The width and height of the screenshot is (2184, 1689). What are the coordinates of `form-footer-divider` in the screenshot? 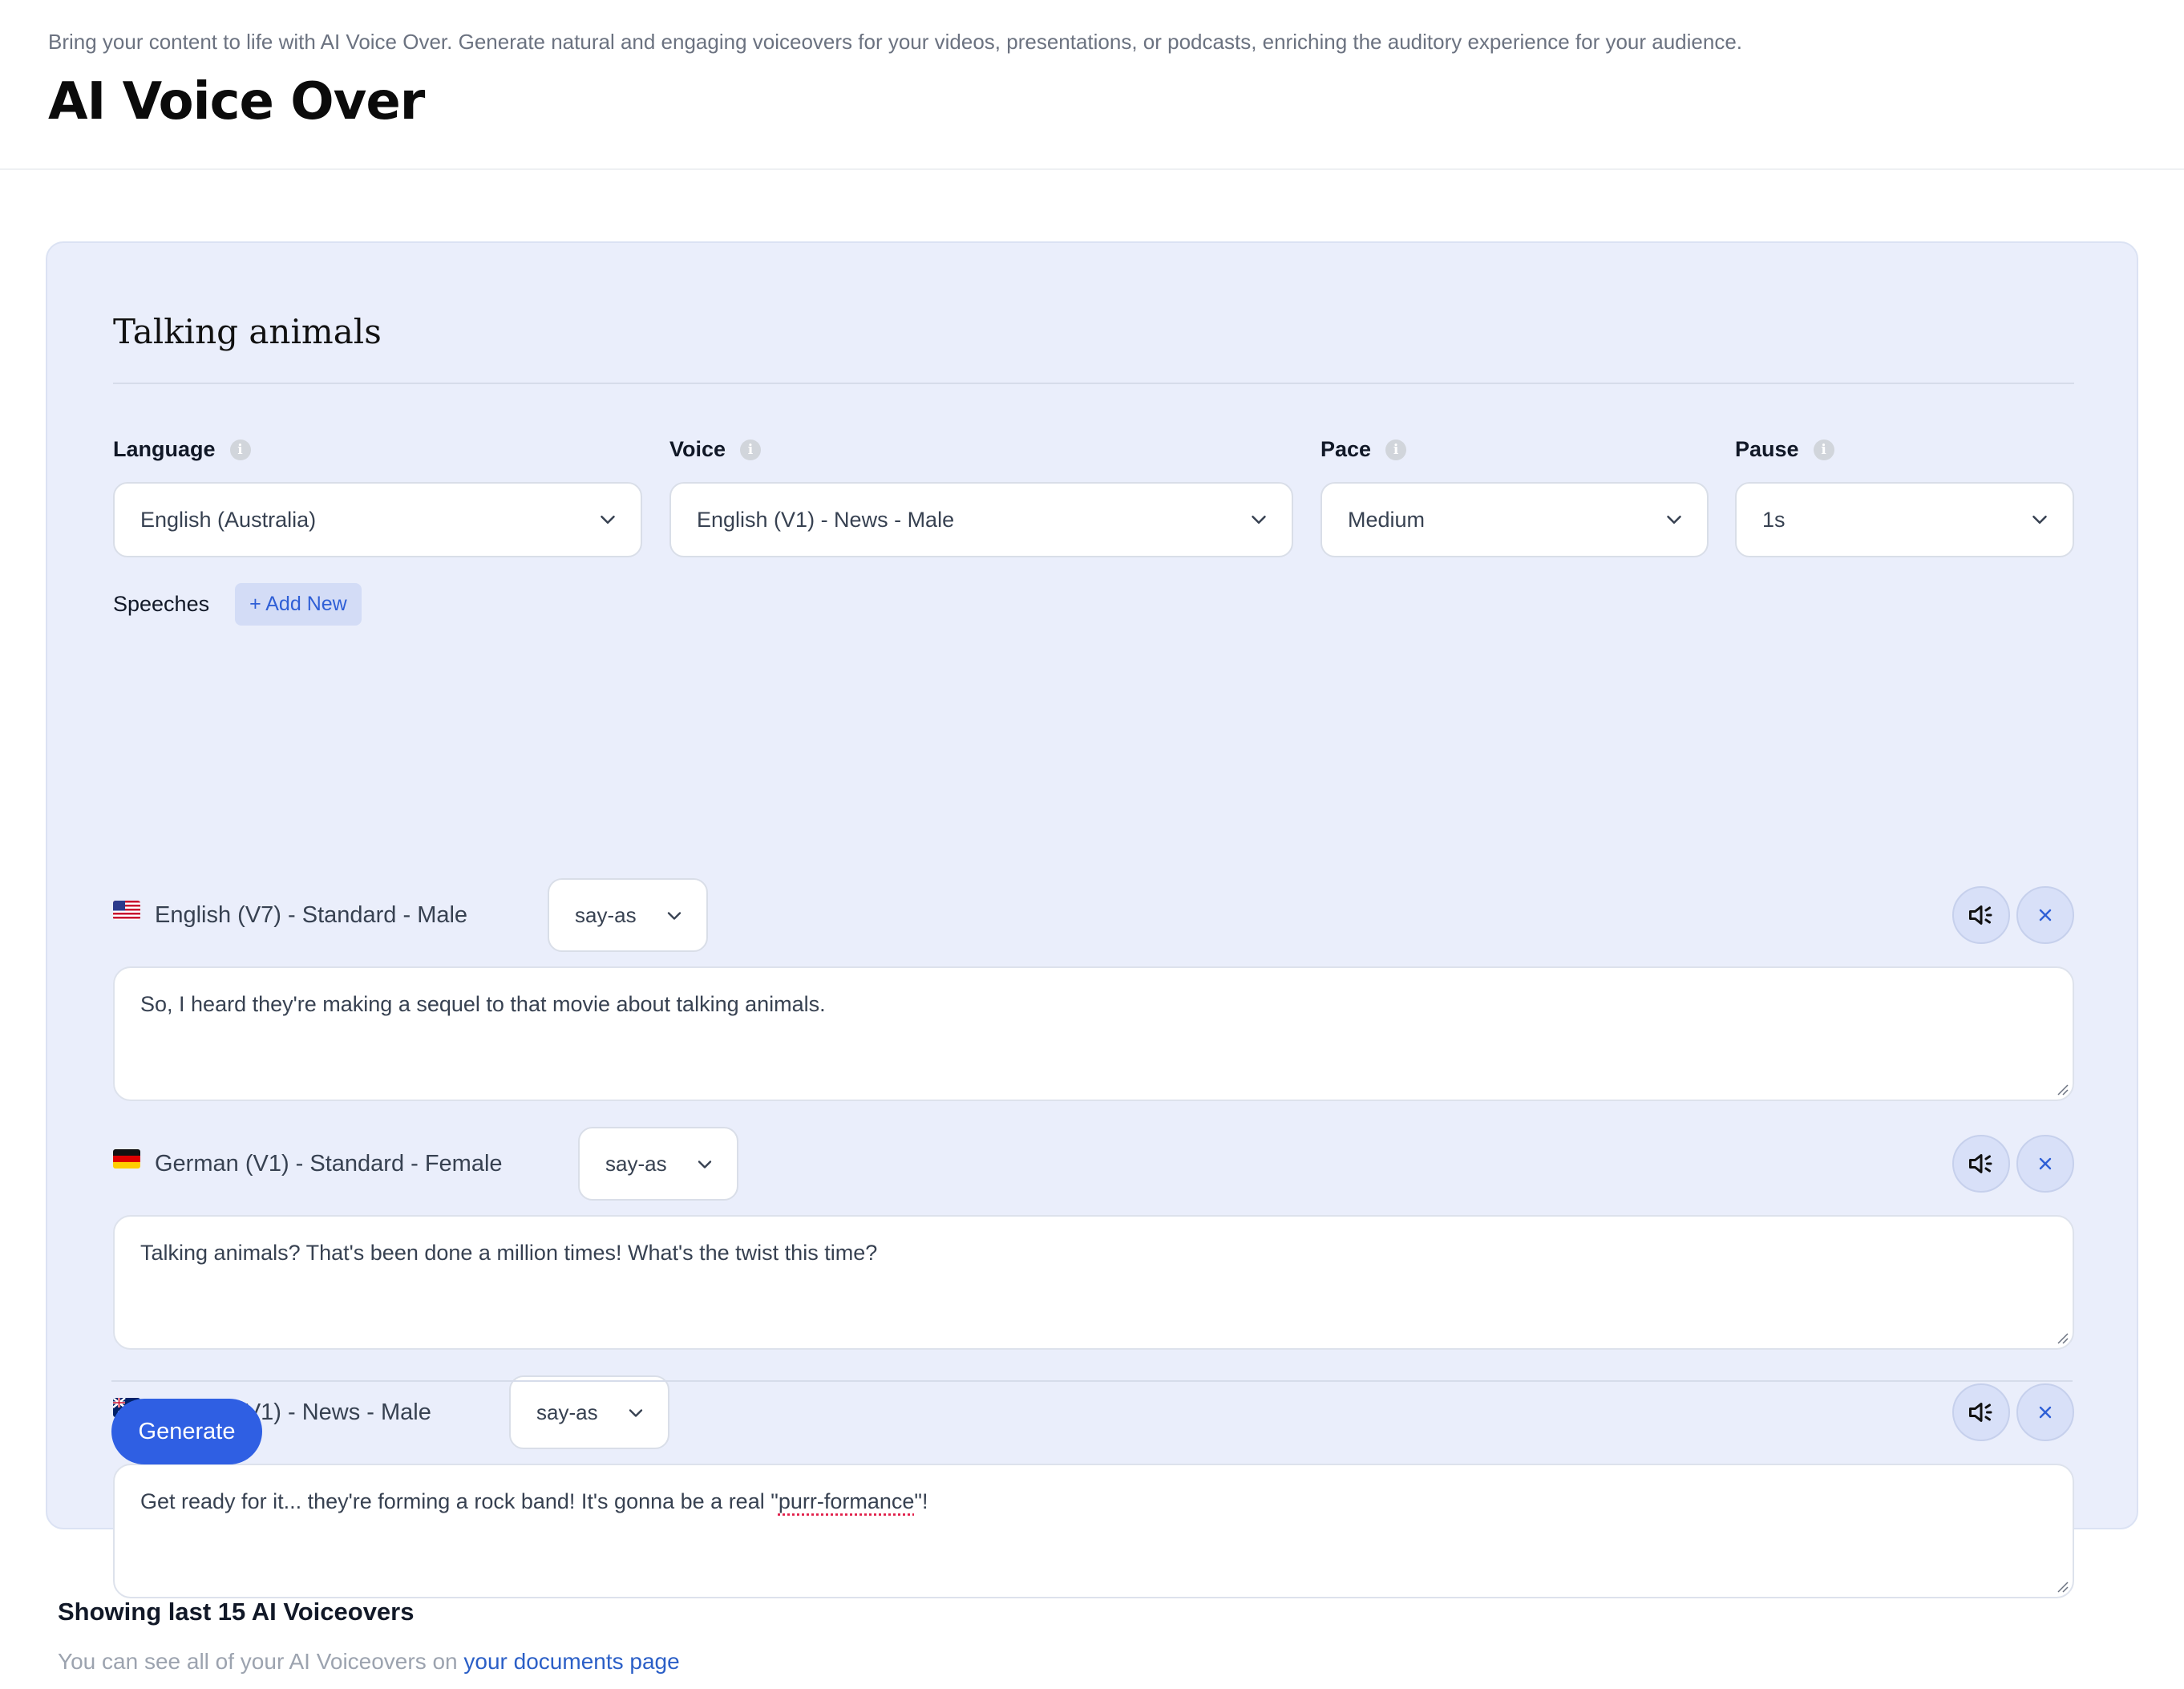 It's located at (1092, 1381).